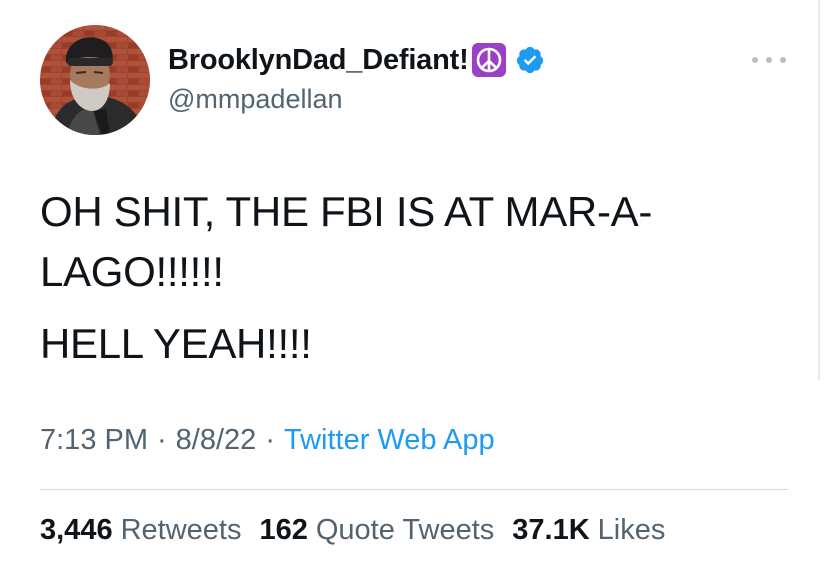 The image size is (828, 568). Describe the element at coordinates (414, 489) in the screenshot. I see `divider` at that location.